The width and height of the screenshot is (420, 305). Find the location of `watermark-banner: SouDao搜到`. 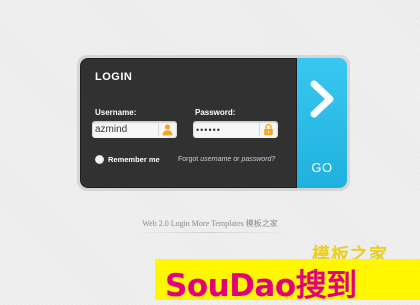

watermark-banner: SouDao搜到 is located at coordinates (287, 281).